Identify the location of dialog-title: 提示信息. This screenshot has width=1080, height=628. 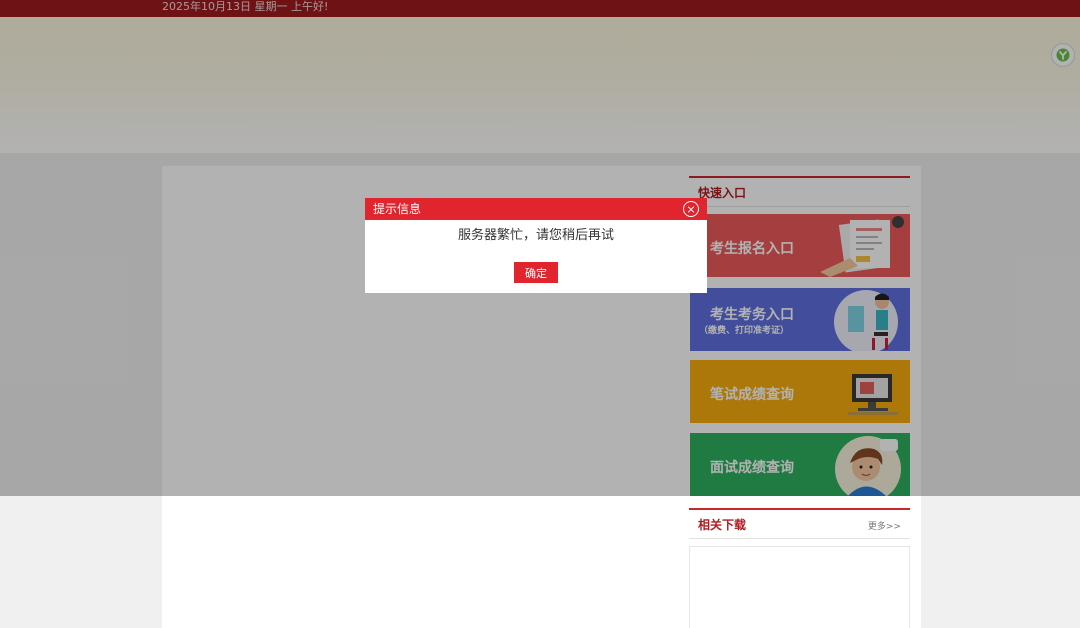
(397, 209).